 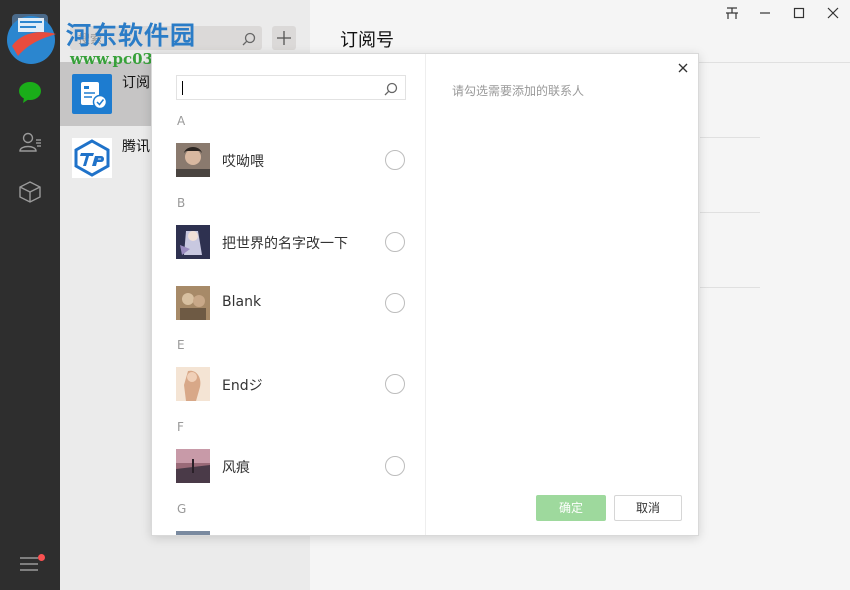 What do you see at coordinates (284, 38) in the screenshot?
I see `add-button` at bounding box center [284, 38].